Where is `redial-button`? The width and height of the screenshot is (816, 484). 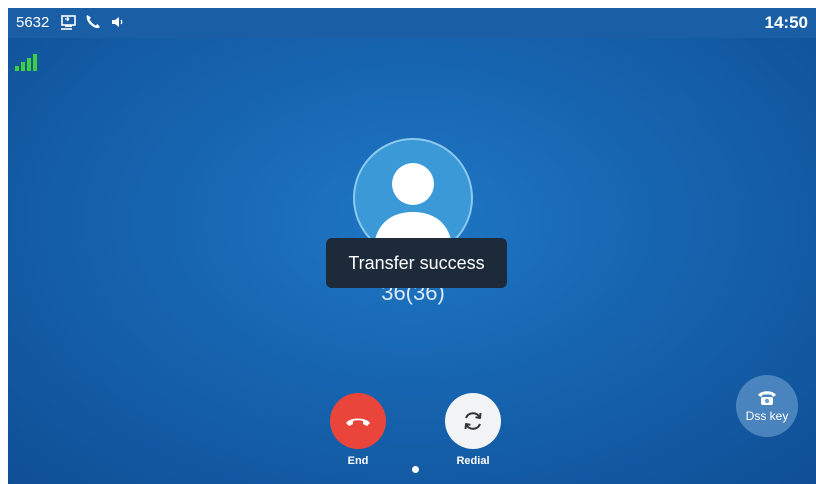
redial-button is located at coordinates (473, 421).